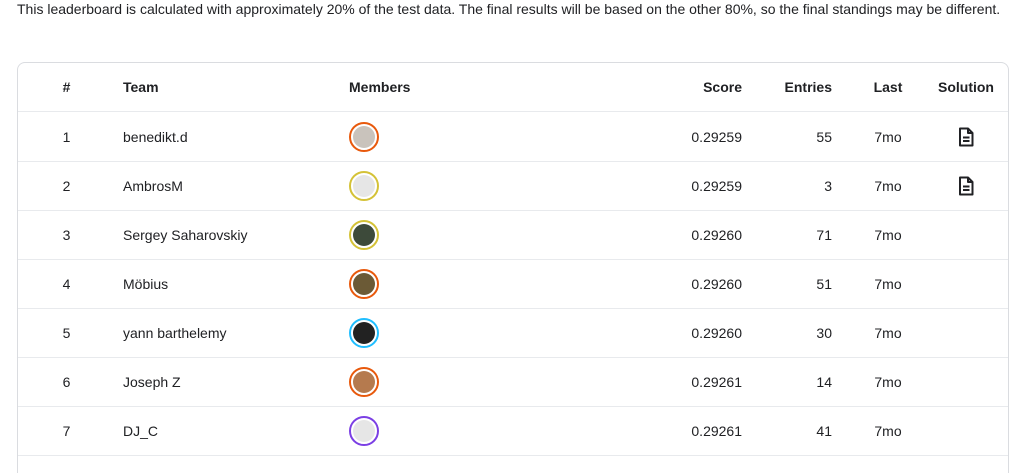  What do you see at coordinates (66, 136) in the screenshot?
I see `rank-cell: 1` at bounding box center [66, 136].